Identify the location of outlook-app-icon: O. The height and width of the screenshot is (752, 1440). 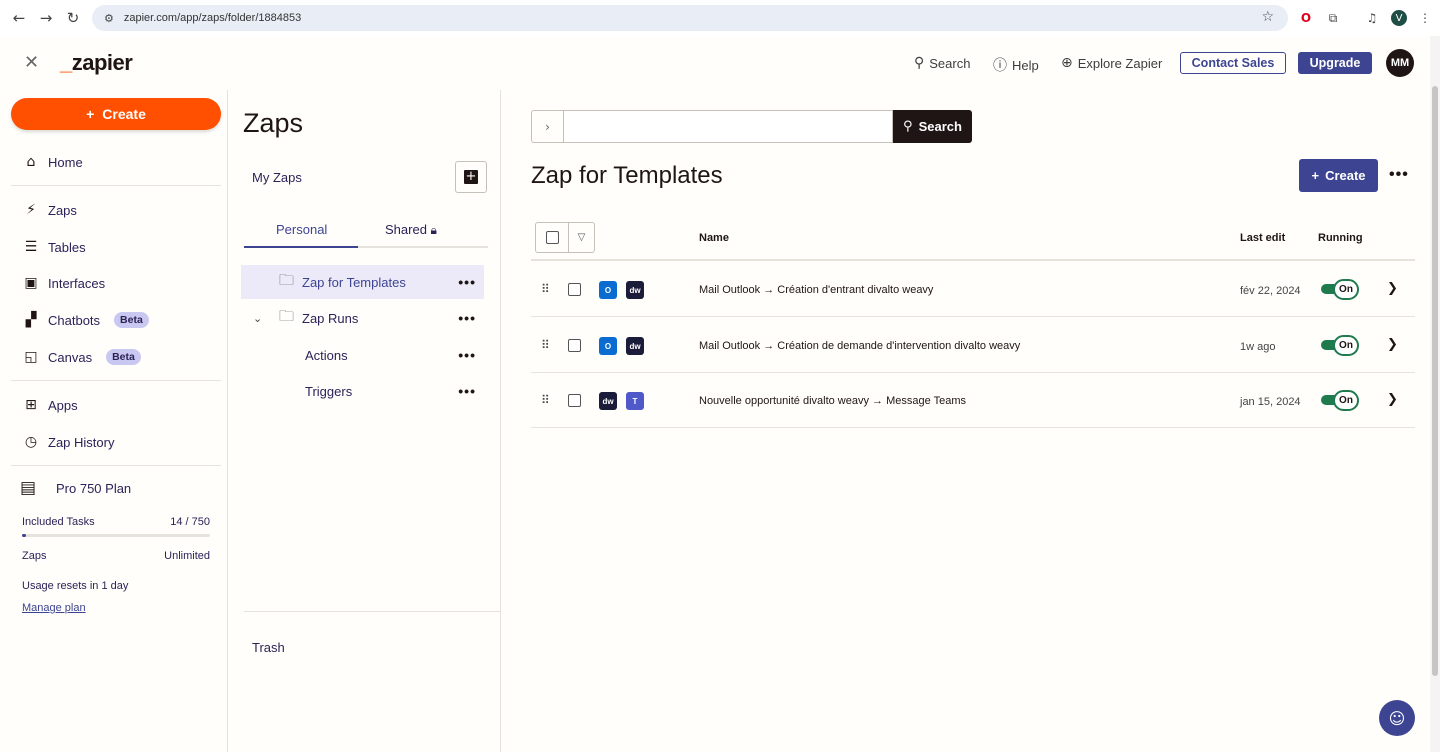
(608, 346).